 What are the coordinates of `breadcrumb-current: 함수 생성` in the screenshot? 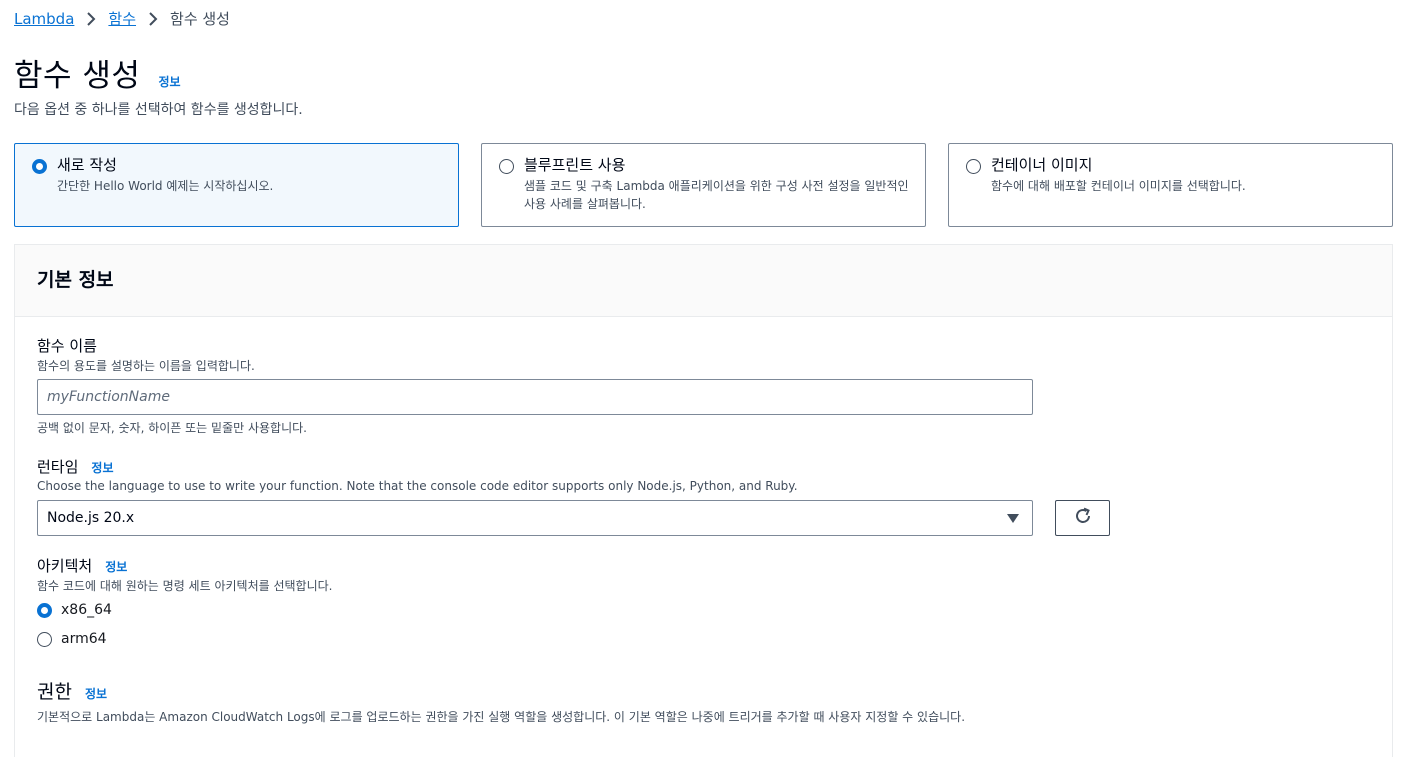 It's located at (200, 19).